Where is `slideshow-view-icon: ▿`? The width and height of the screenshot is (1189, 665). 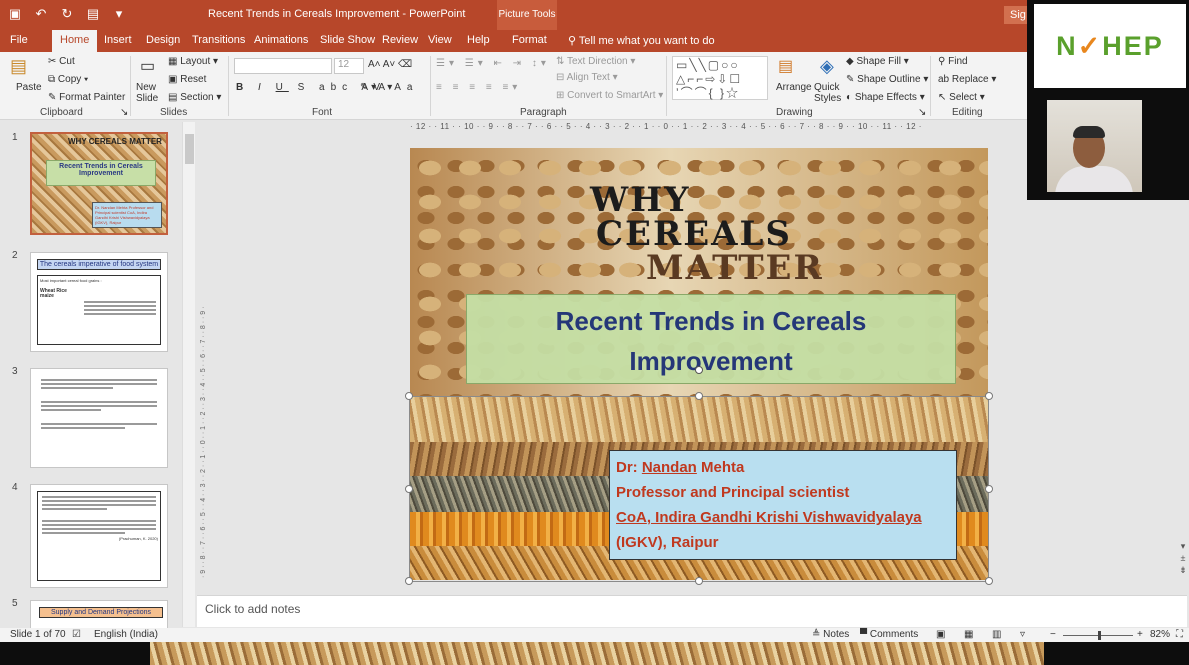
slideshow-view-icon: ▿ is located at coordinates (1022, 634).